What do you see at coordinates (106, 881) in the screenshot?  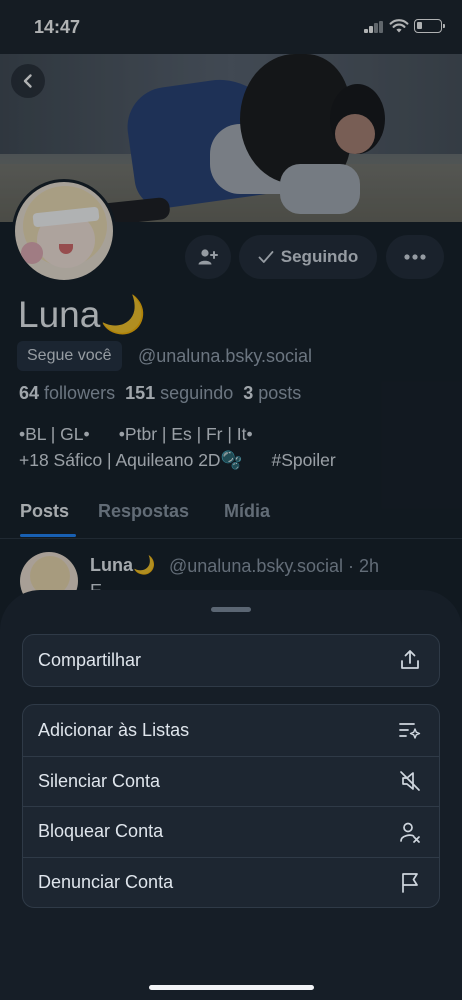 I see `report-account-label: Denunciar Conta` at bounding box center [106, 881].